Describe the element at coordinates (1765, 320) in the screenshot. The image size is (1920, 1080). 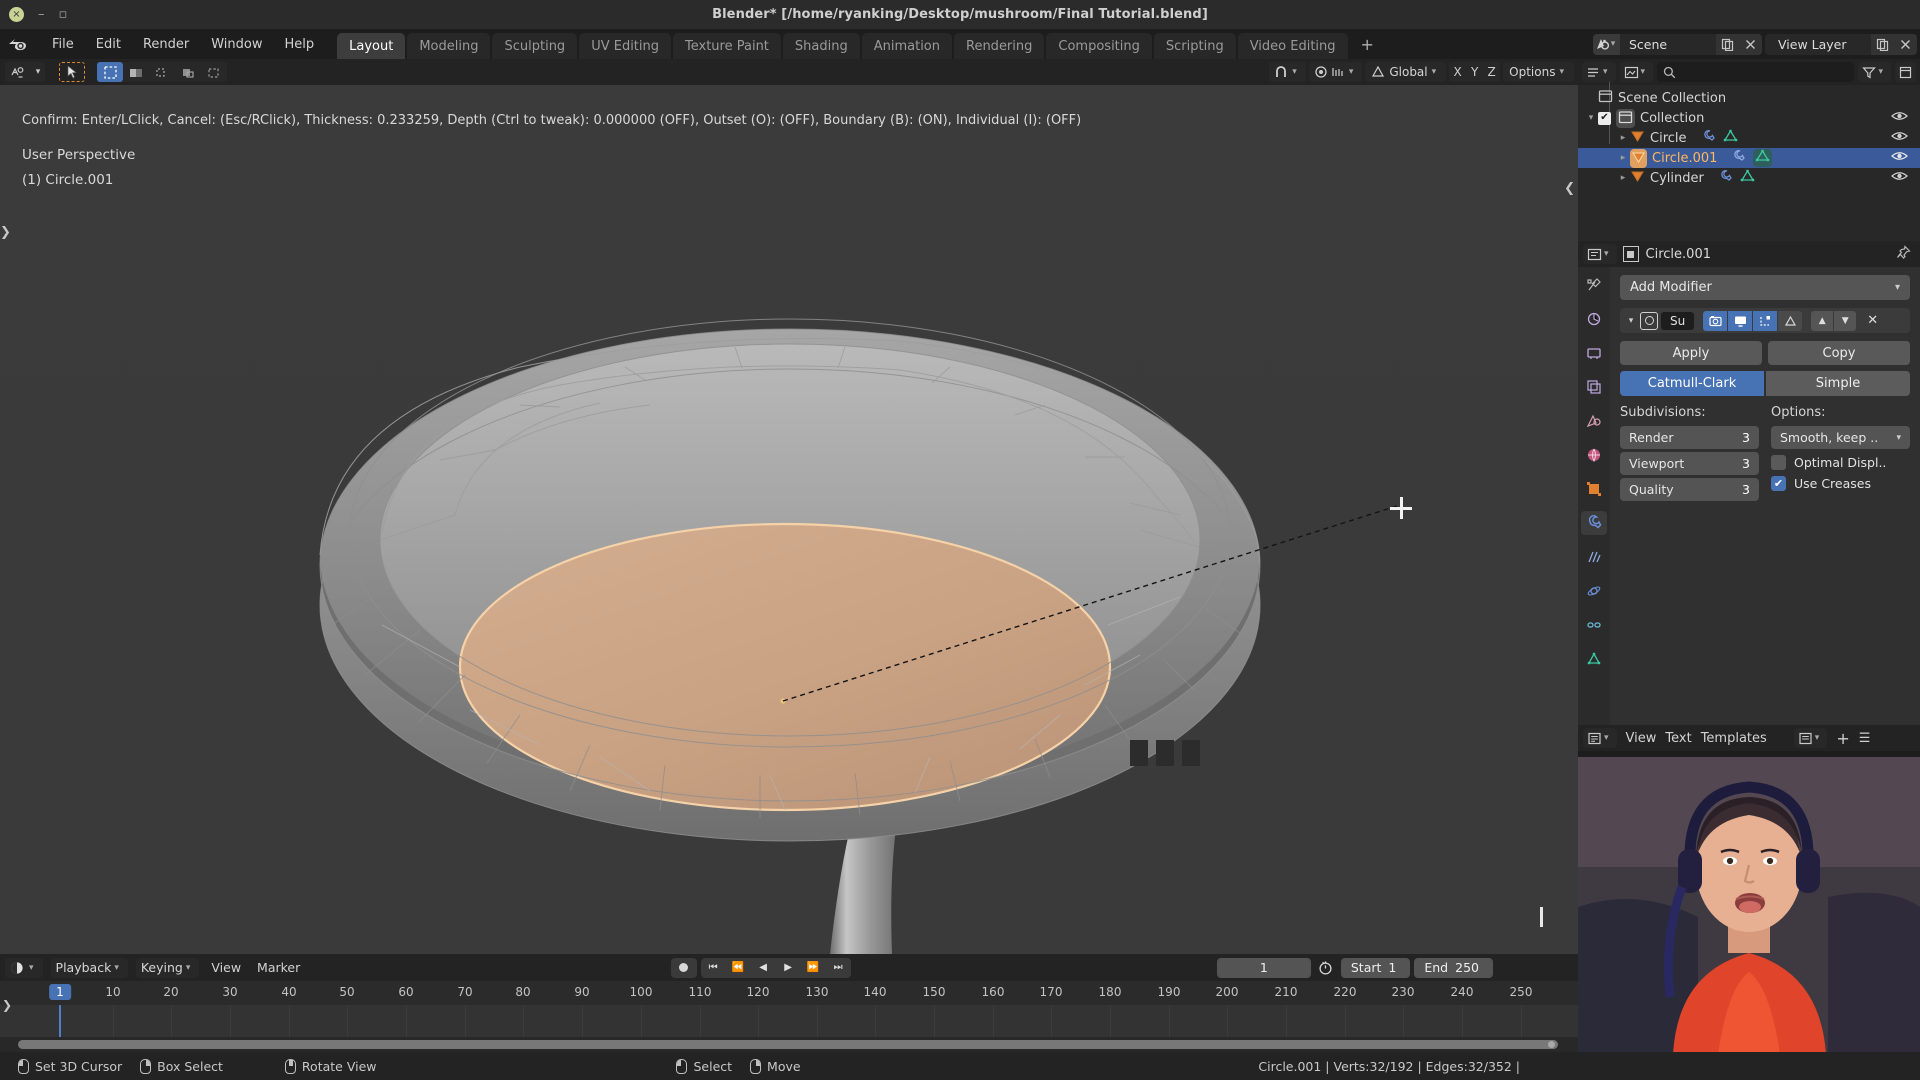
I see `edit-mode-toggle` at that location.